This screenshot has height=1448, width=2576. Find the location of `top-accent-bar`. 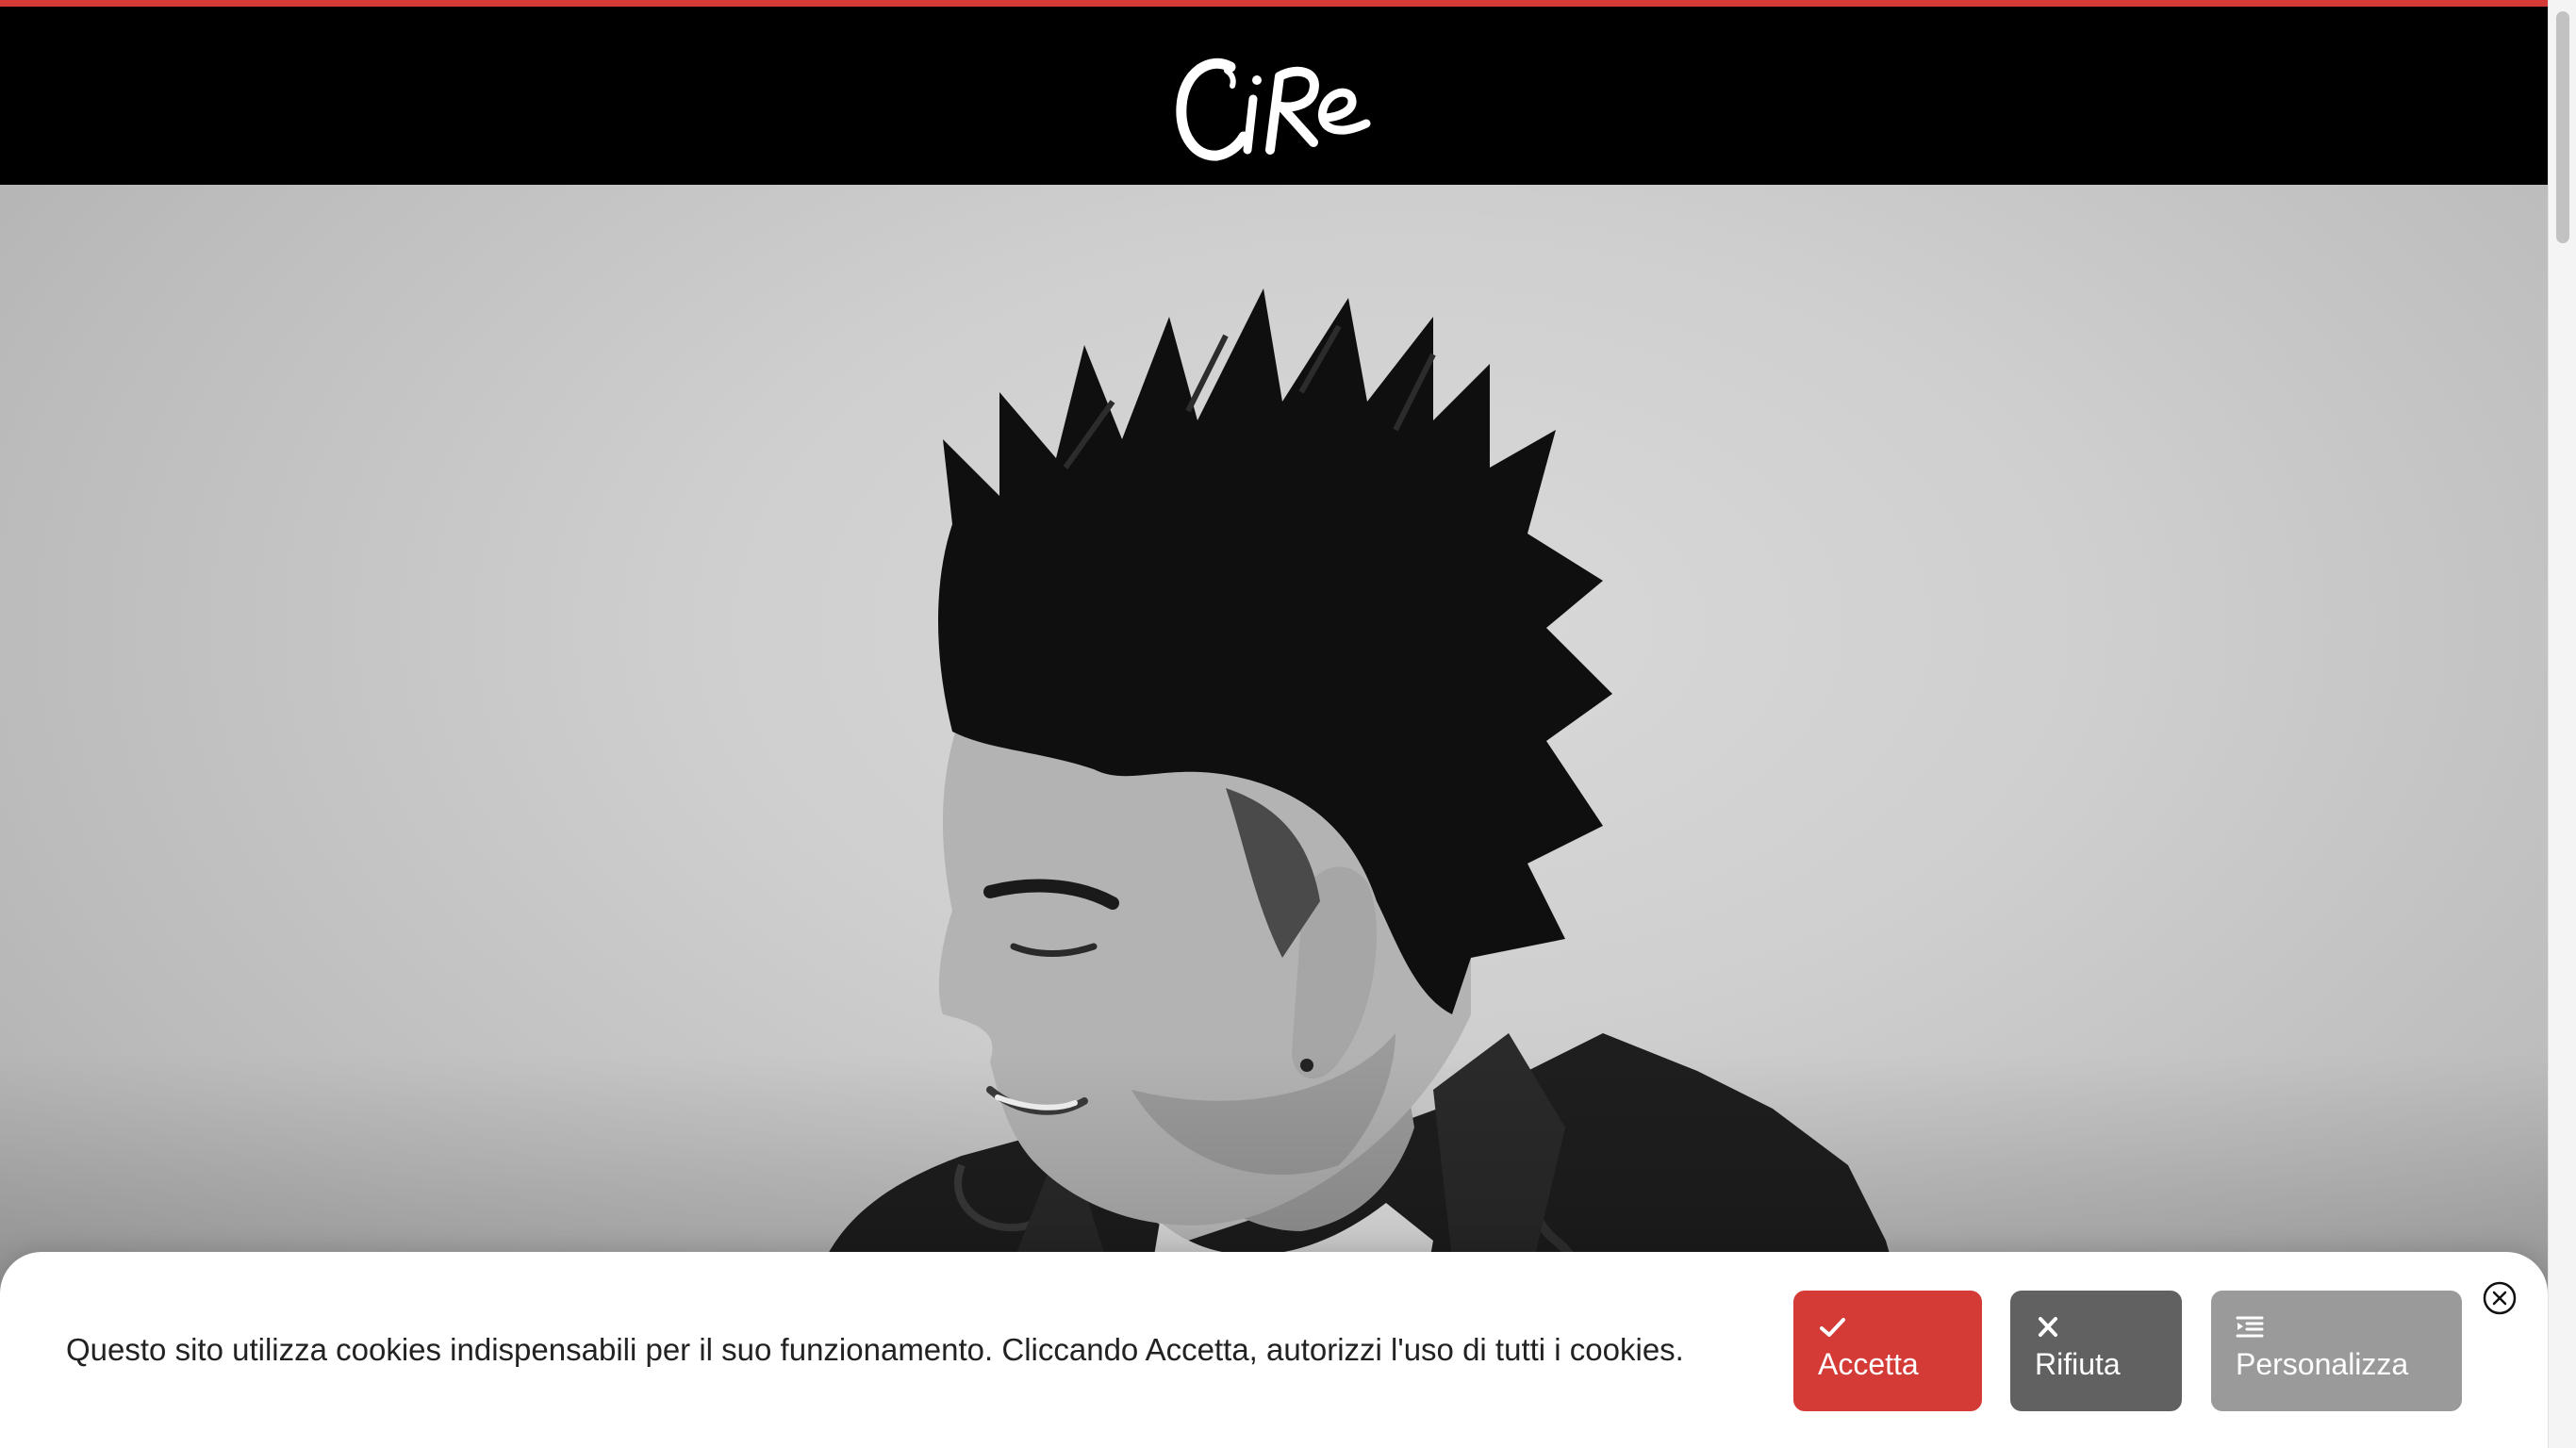

top-accent-bar is located at coordinates (1274, 3).